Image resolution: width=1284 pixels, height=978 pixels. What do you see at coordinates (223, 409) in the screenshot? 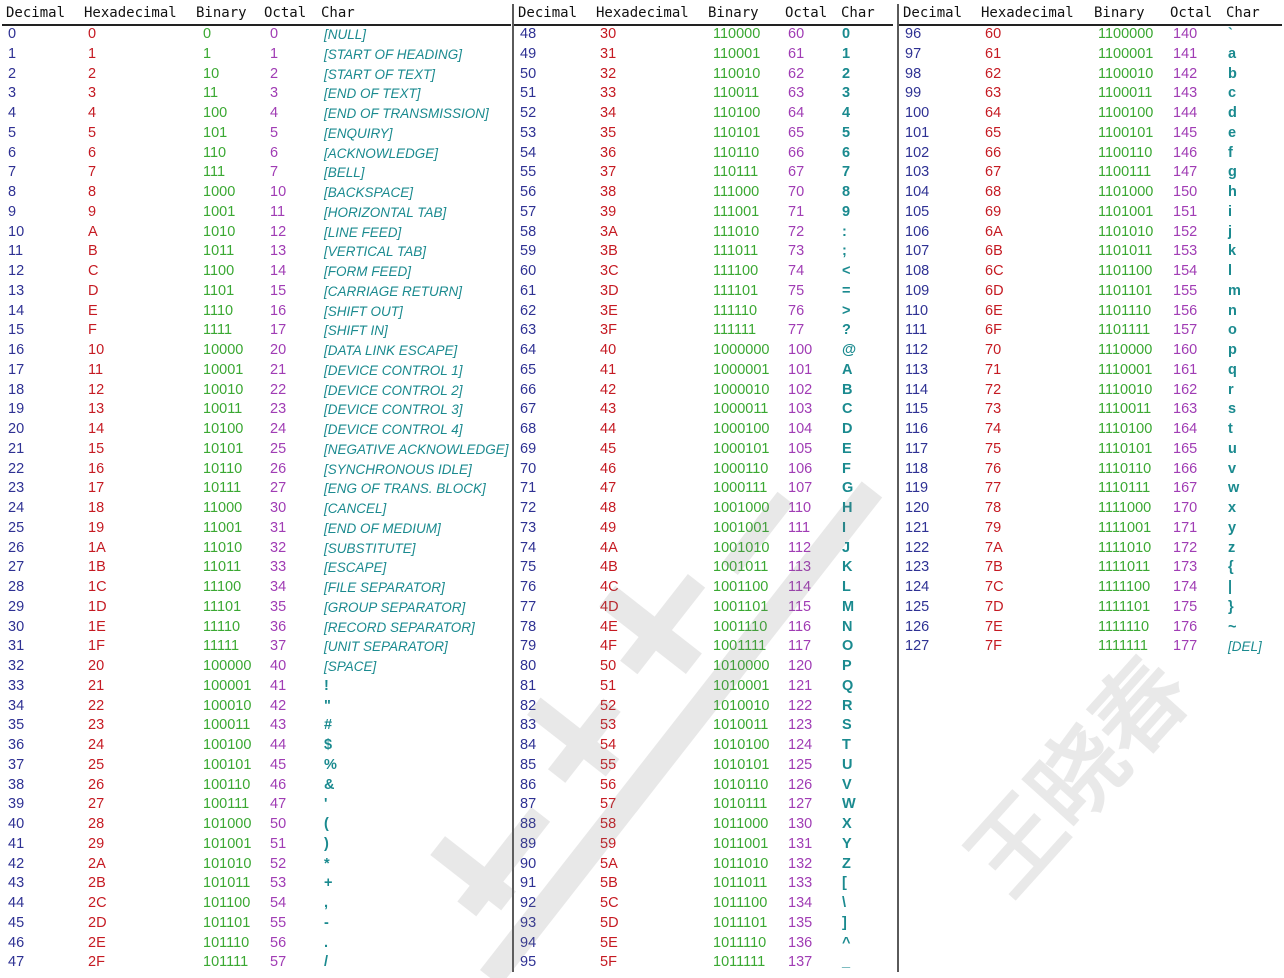
I see `binary-cell: 10011` at bounding box center [223, 409].